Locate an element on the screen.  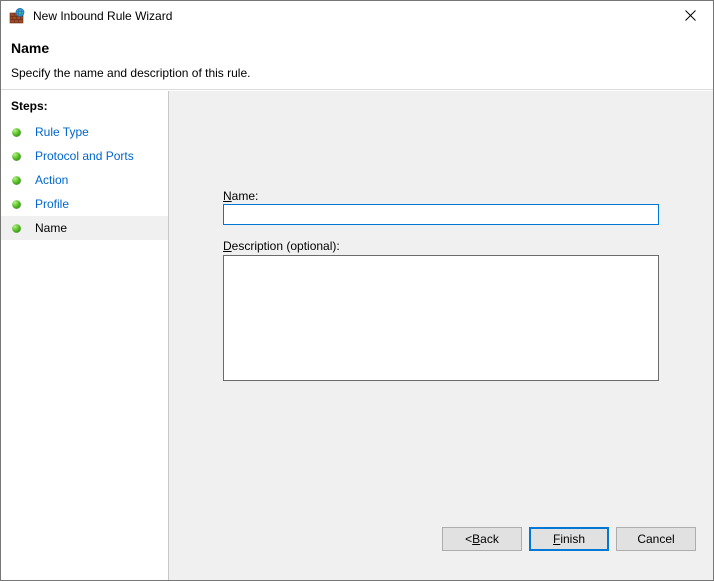
close-icon is located at coordinates (690, 15).